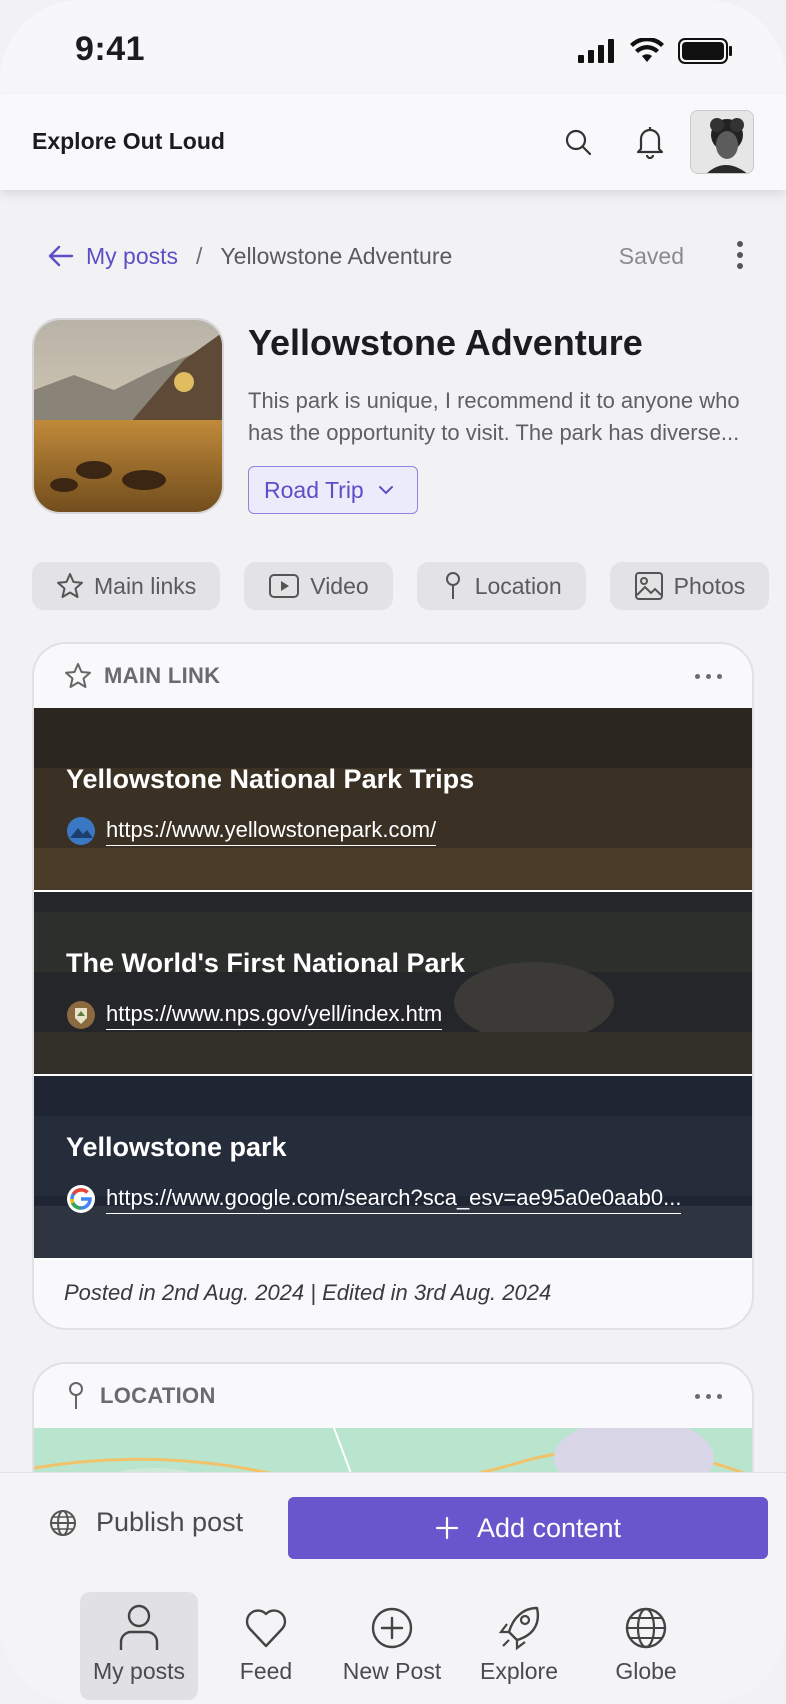 This screenshot has height=1704, width=786. What do you see at coordinates (110, 49) in the screenshot?
I see `status-time: 9:41` at bounding box center [110, 49].